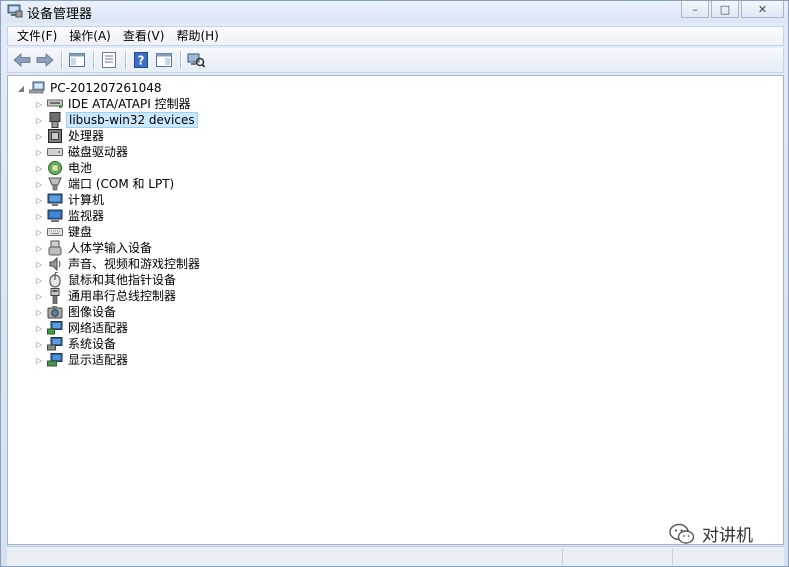 This screenshot has height=567, width=789. What do you see at coordinates (98, 328) in the screenshot?
I see `tree-item-label: 网络适配器` at bounding box center [98, 328].